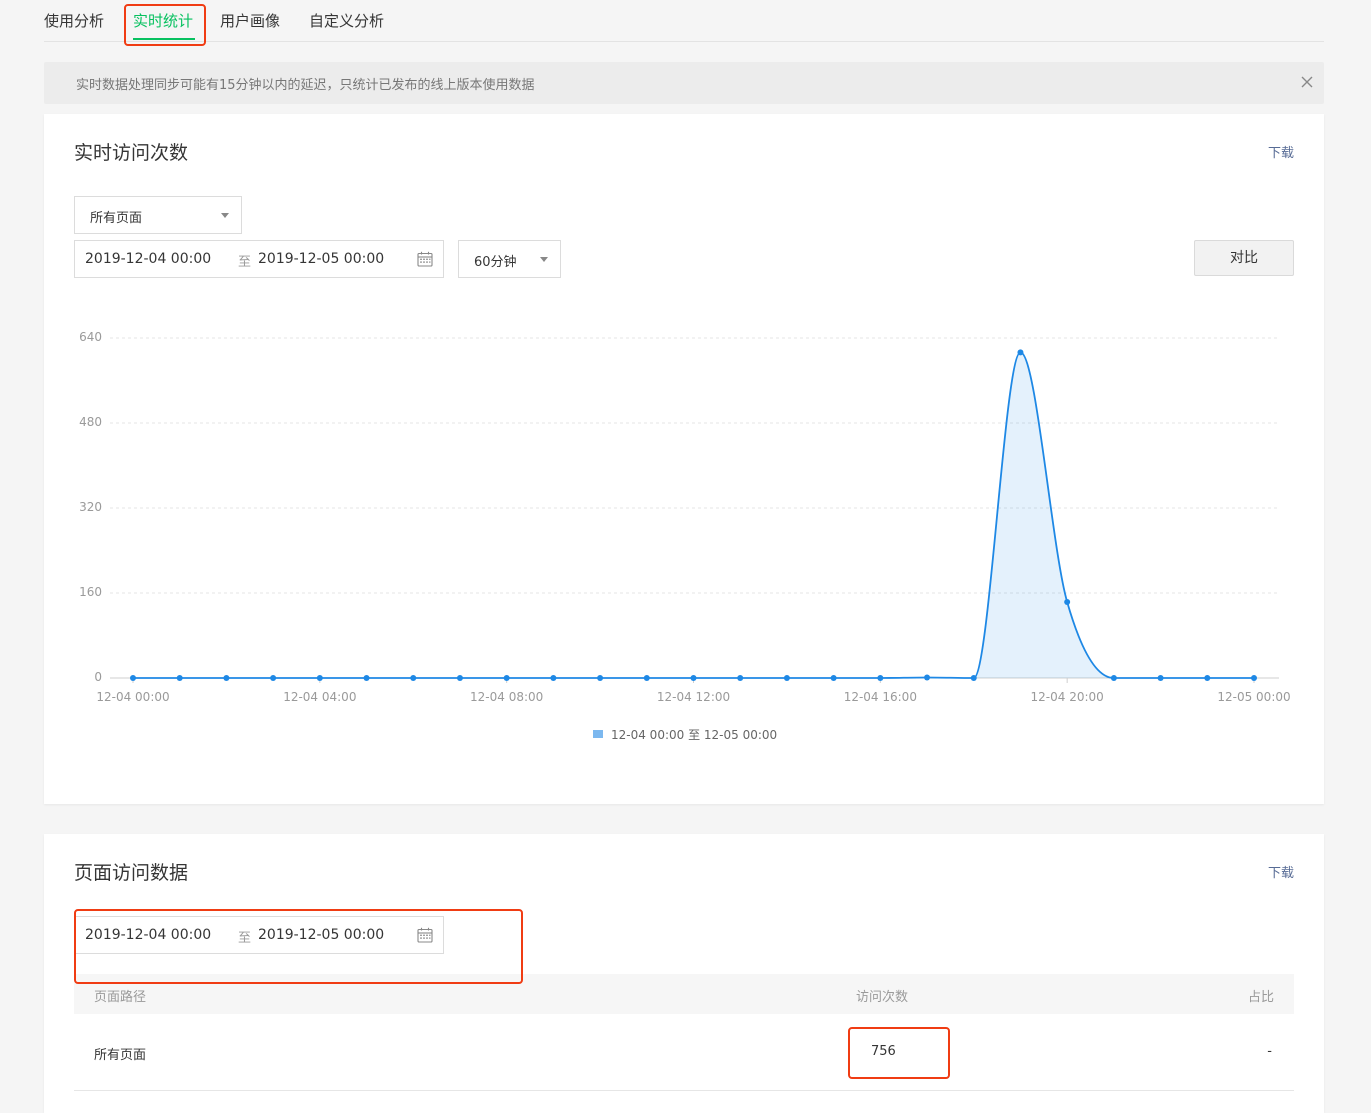 This screenshot has width=1371, height=1113. What do you see at coordinates (120, 997) in the screenshot?
I see `column-header-path: 页面路径` at bounding box center [120, 997].